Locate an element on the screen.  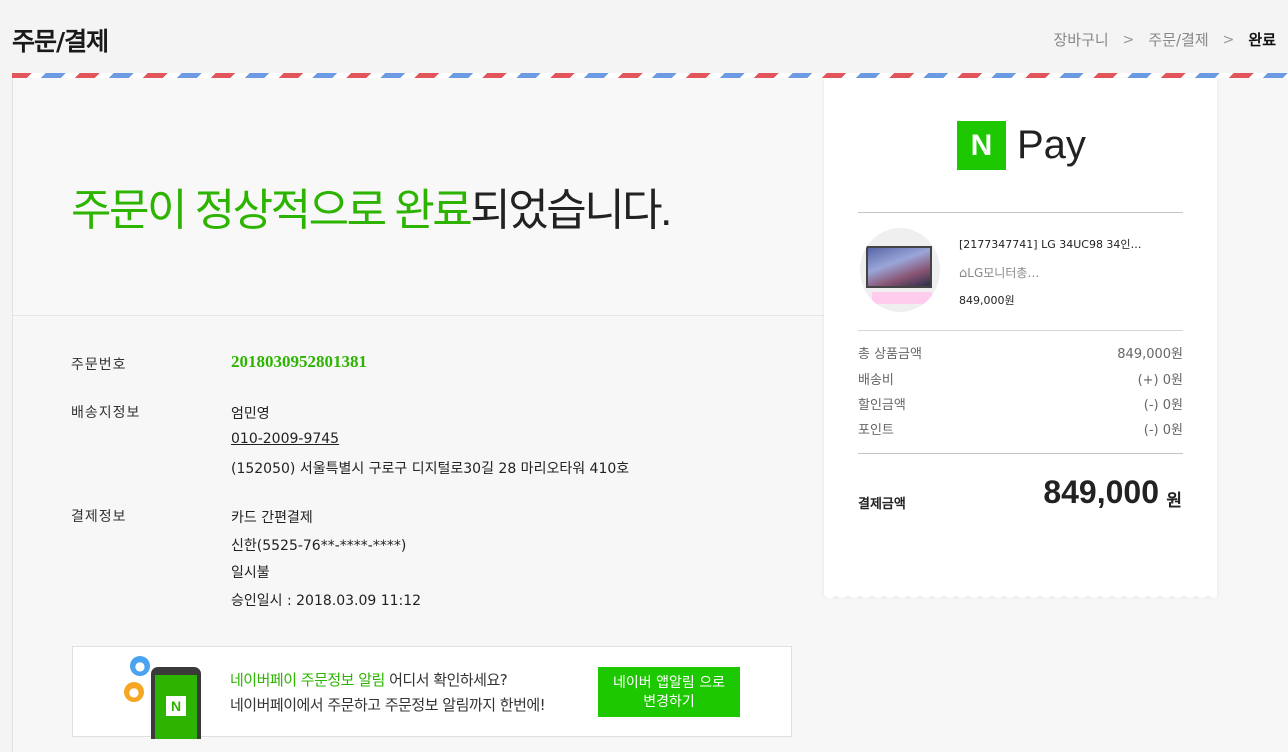
breadcrumb-cart: 장바구니 is located at coordinates (1081, 40).